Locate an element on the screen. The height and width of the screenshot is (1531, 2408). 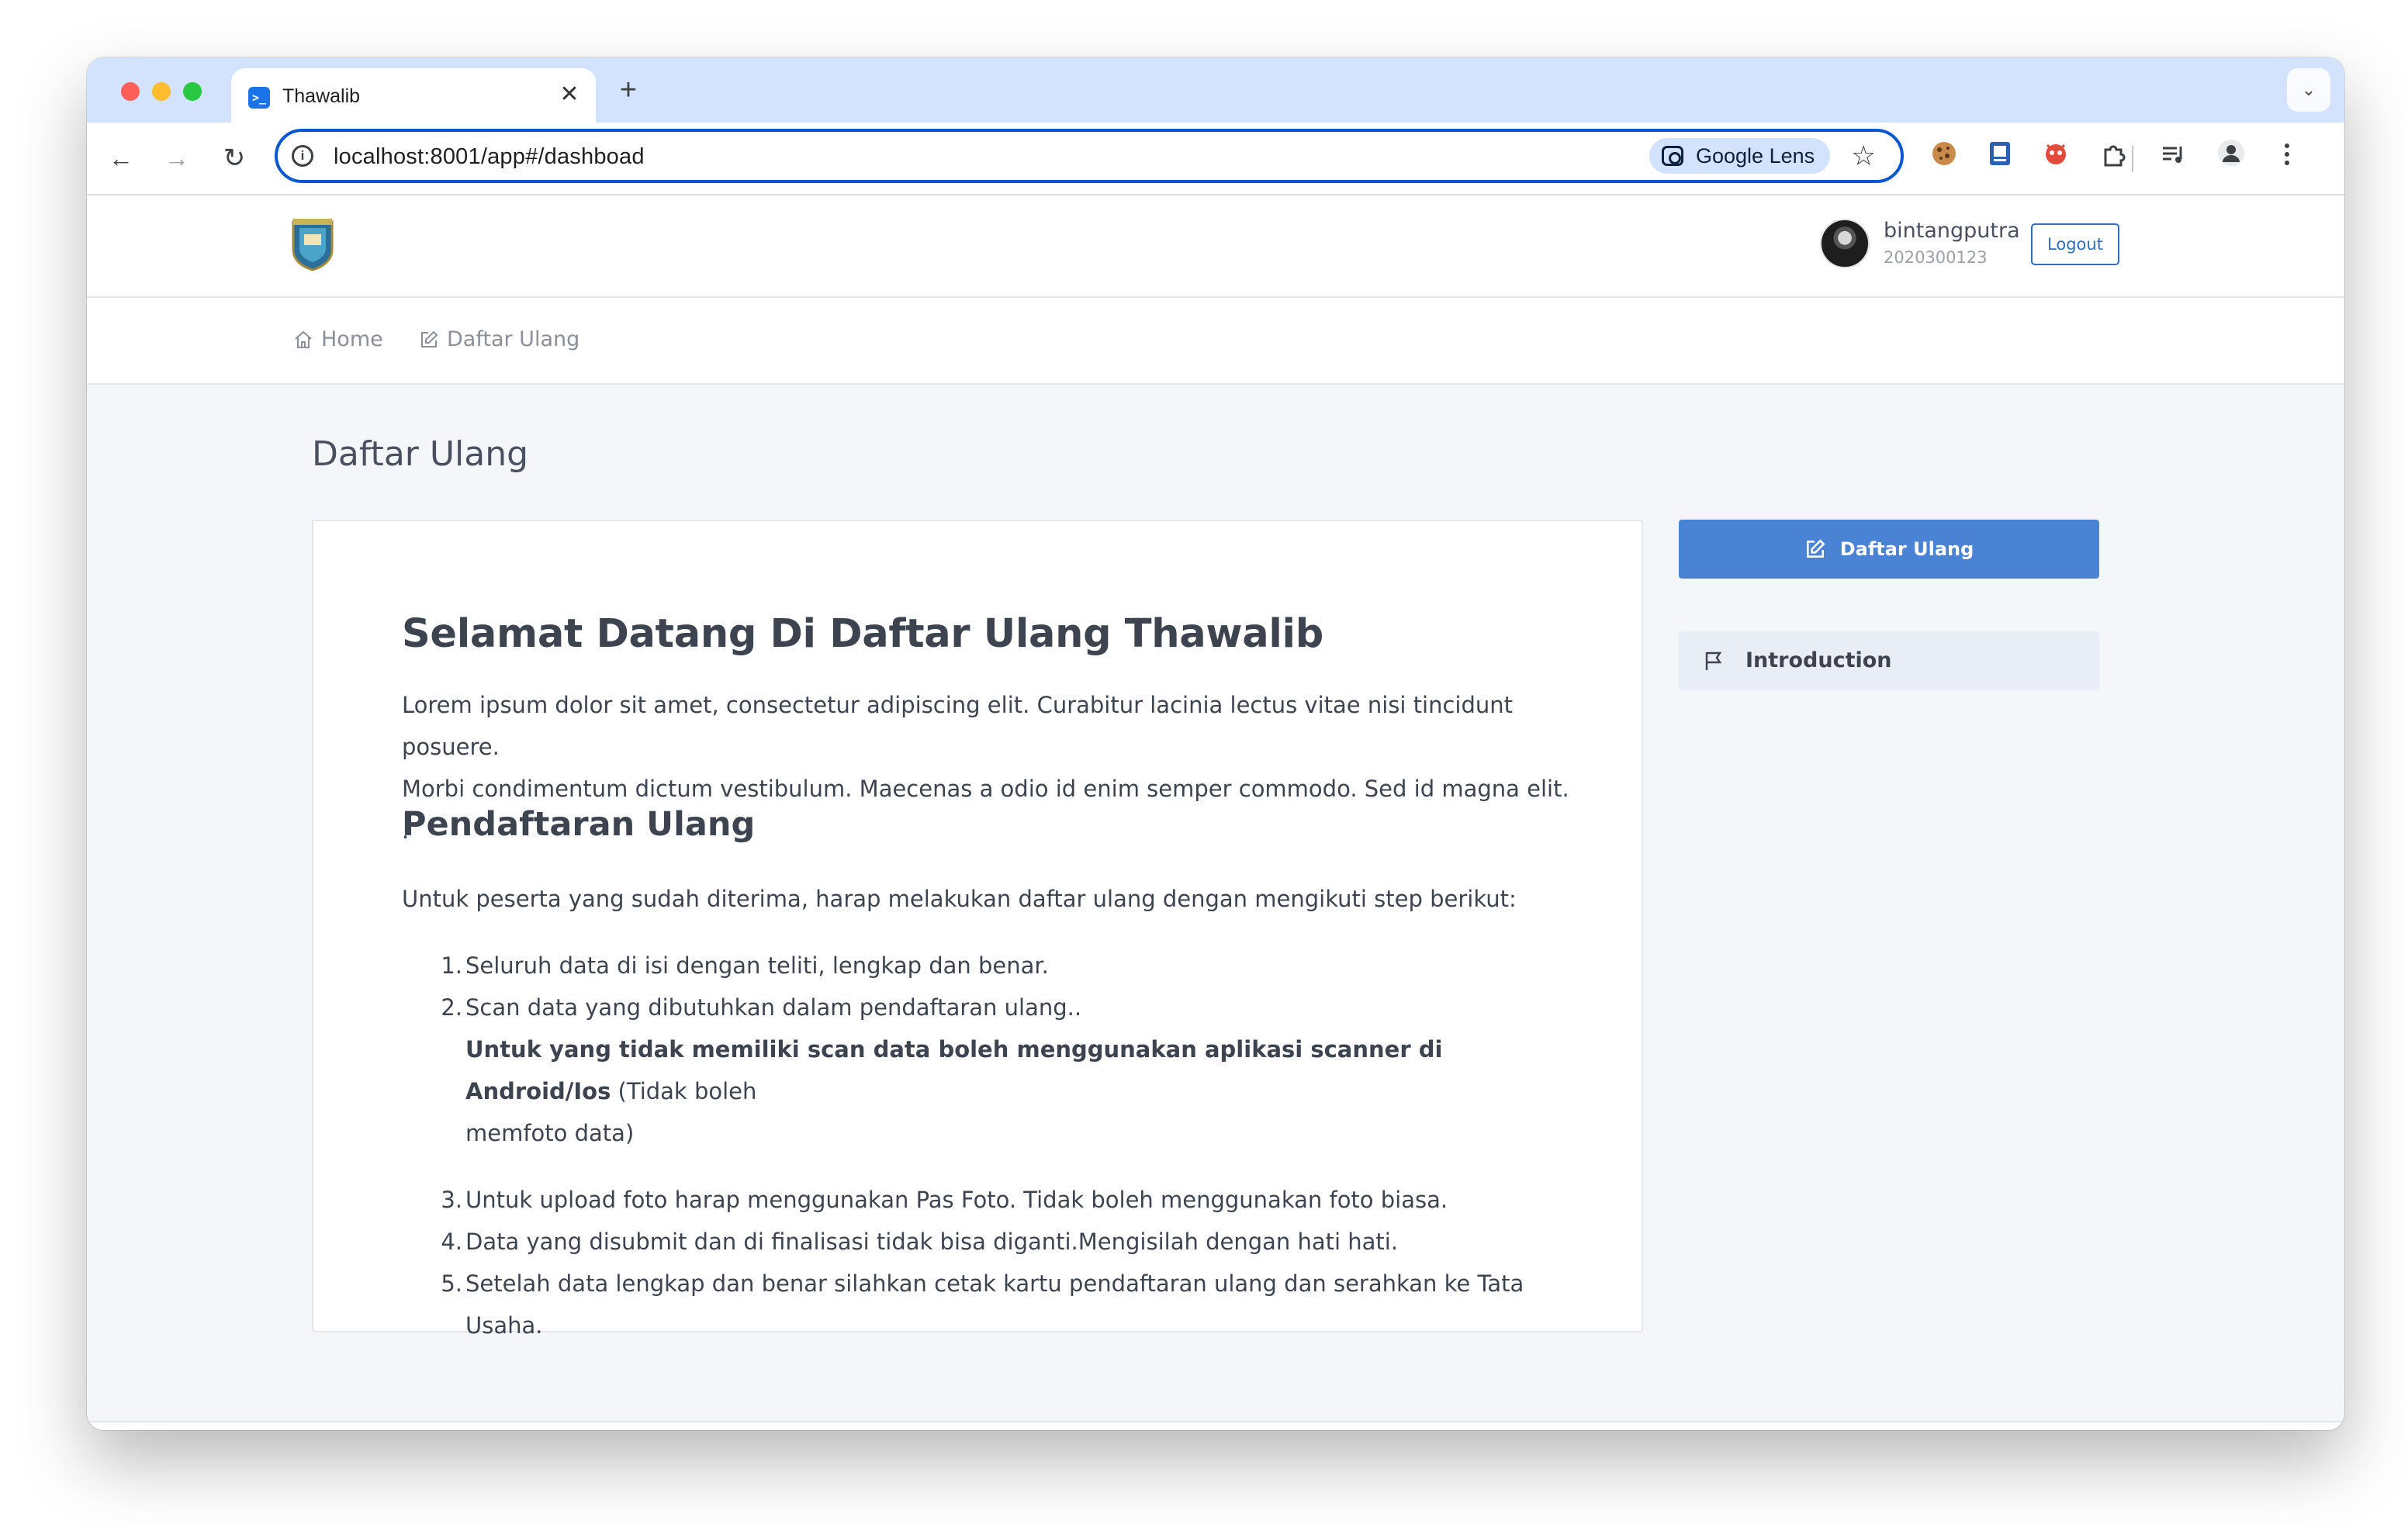
list-number: 5. is located at coordinates (451, 1283).